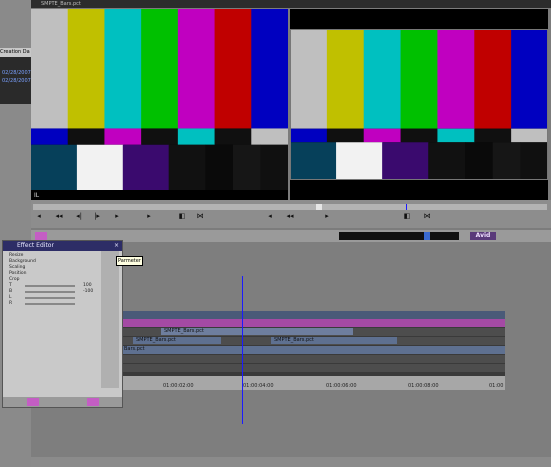 This screenshot has height=467, width=551. I want to click on play-icon: ▸, so click(149, 216).